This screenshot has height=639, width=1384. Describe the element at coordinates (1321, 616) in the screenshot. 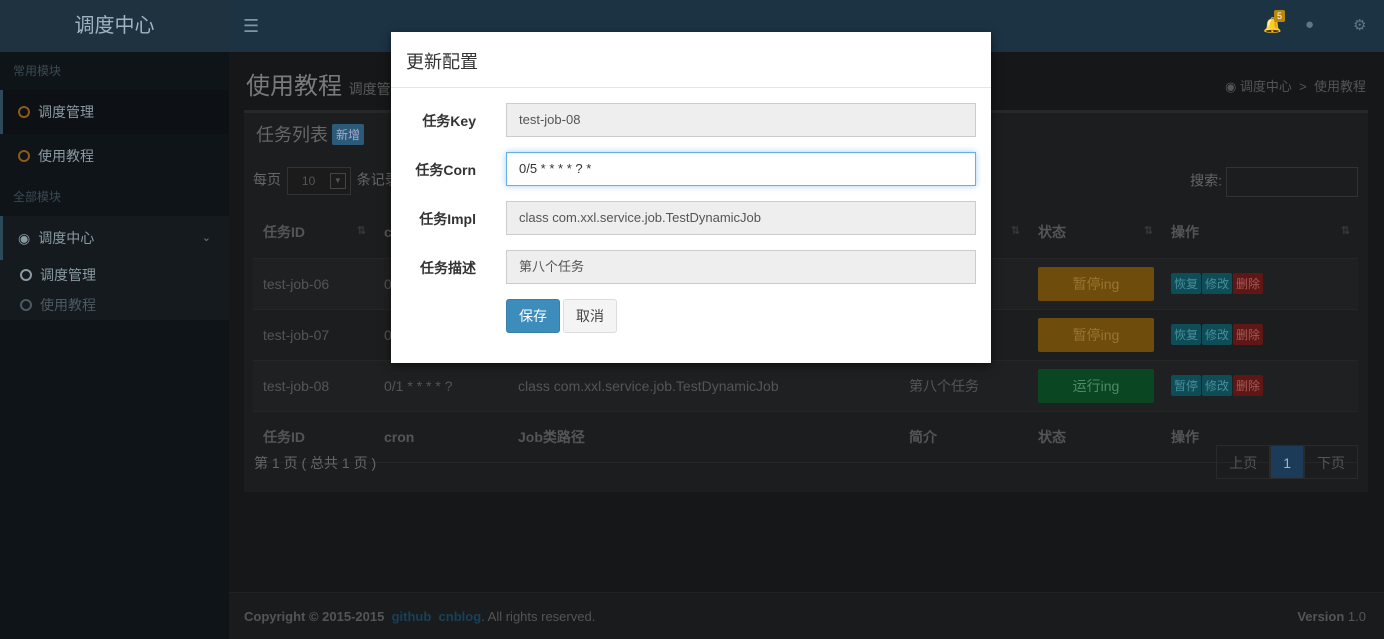

I see `version-label: Version` at that location.